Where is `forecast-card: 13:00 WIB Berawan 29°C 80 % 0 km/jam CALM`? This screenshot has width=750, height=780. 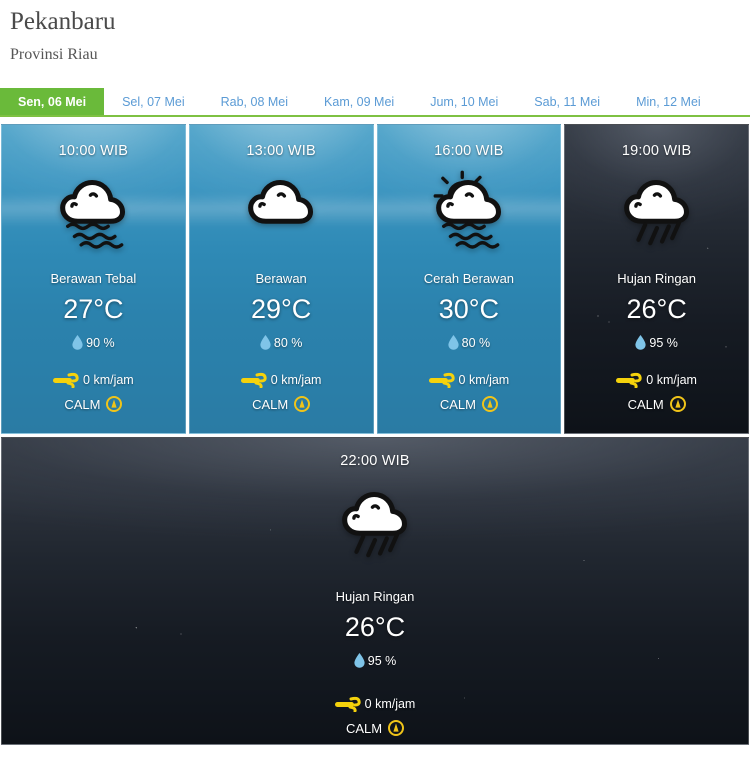
forecast-card: 13:00 WIB Berawan 29°C 80 % 0 km/jam CALM is located at coordinates (281, 279).